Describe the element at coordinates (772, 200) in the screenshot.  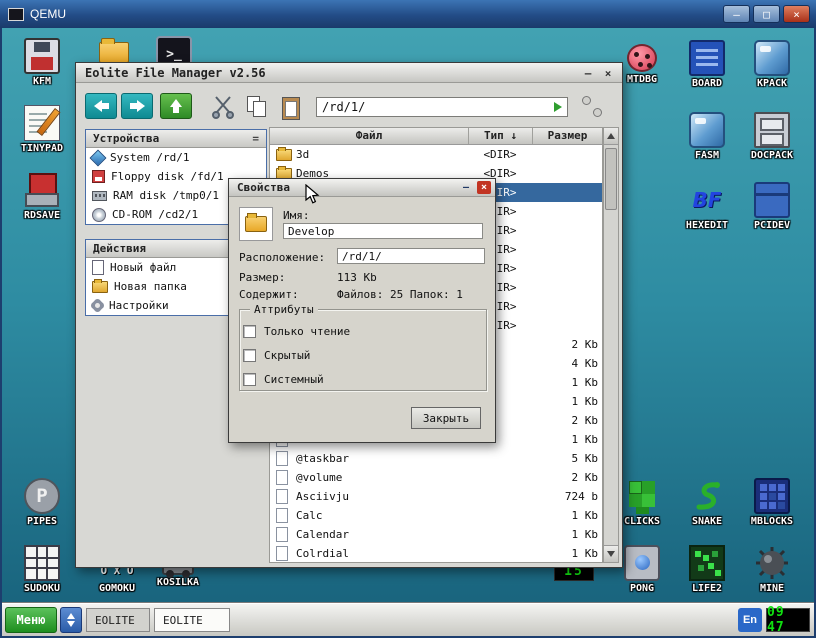
I see `blue-chest-icon` at that location.